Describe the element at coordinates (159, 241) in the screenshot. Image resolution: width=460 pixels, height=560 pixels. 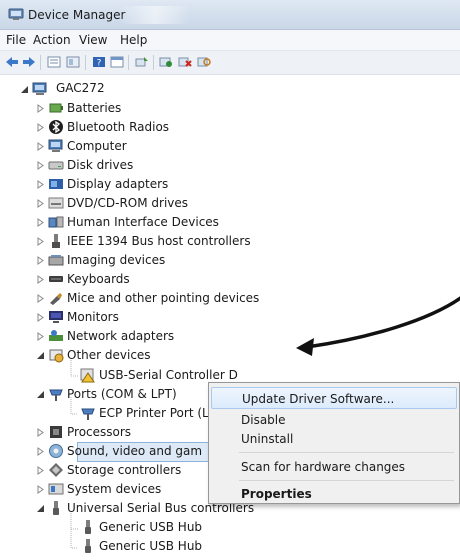
I see `tree-item-ieee-1394-controllers: IEEE 1394 Bus host controllers` at that location.